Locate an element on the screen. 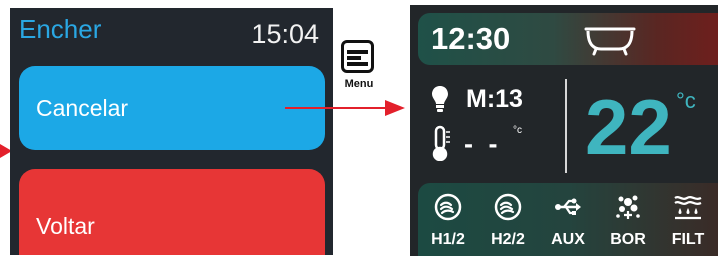 This screenshot has width=718, height=256. back-button-label: Voltar is located at coordinates (65, 225).